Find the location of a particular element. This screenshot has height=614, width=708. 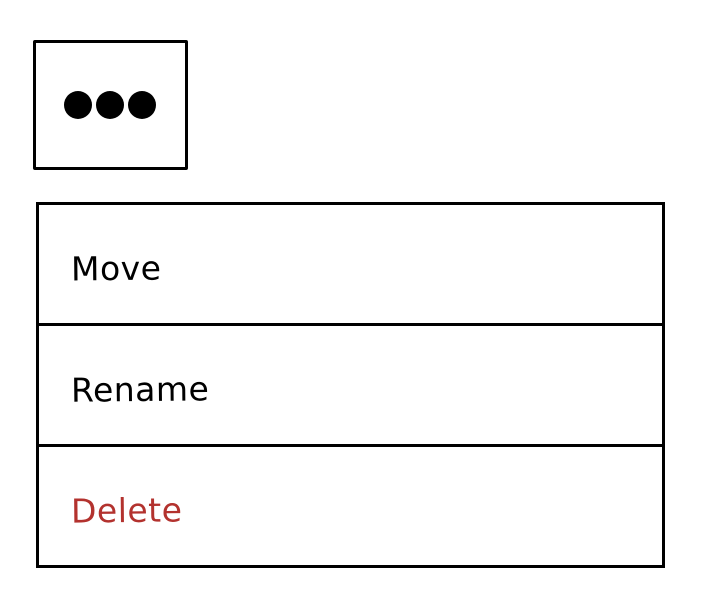

menu-item-delete-label: Delete is located at coordinates (126, 510).